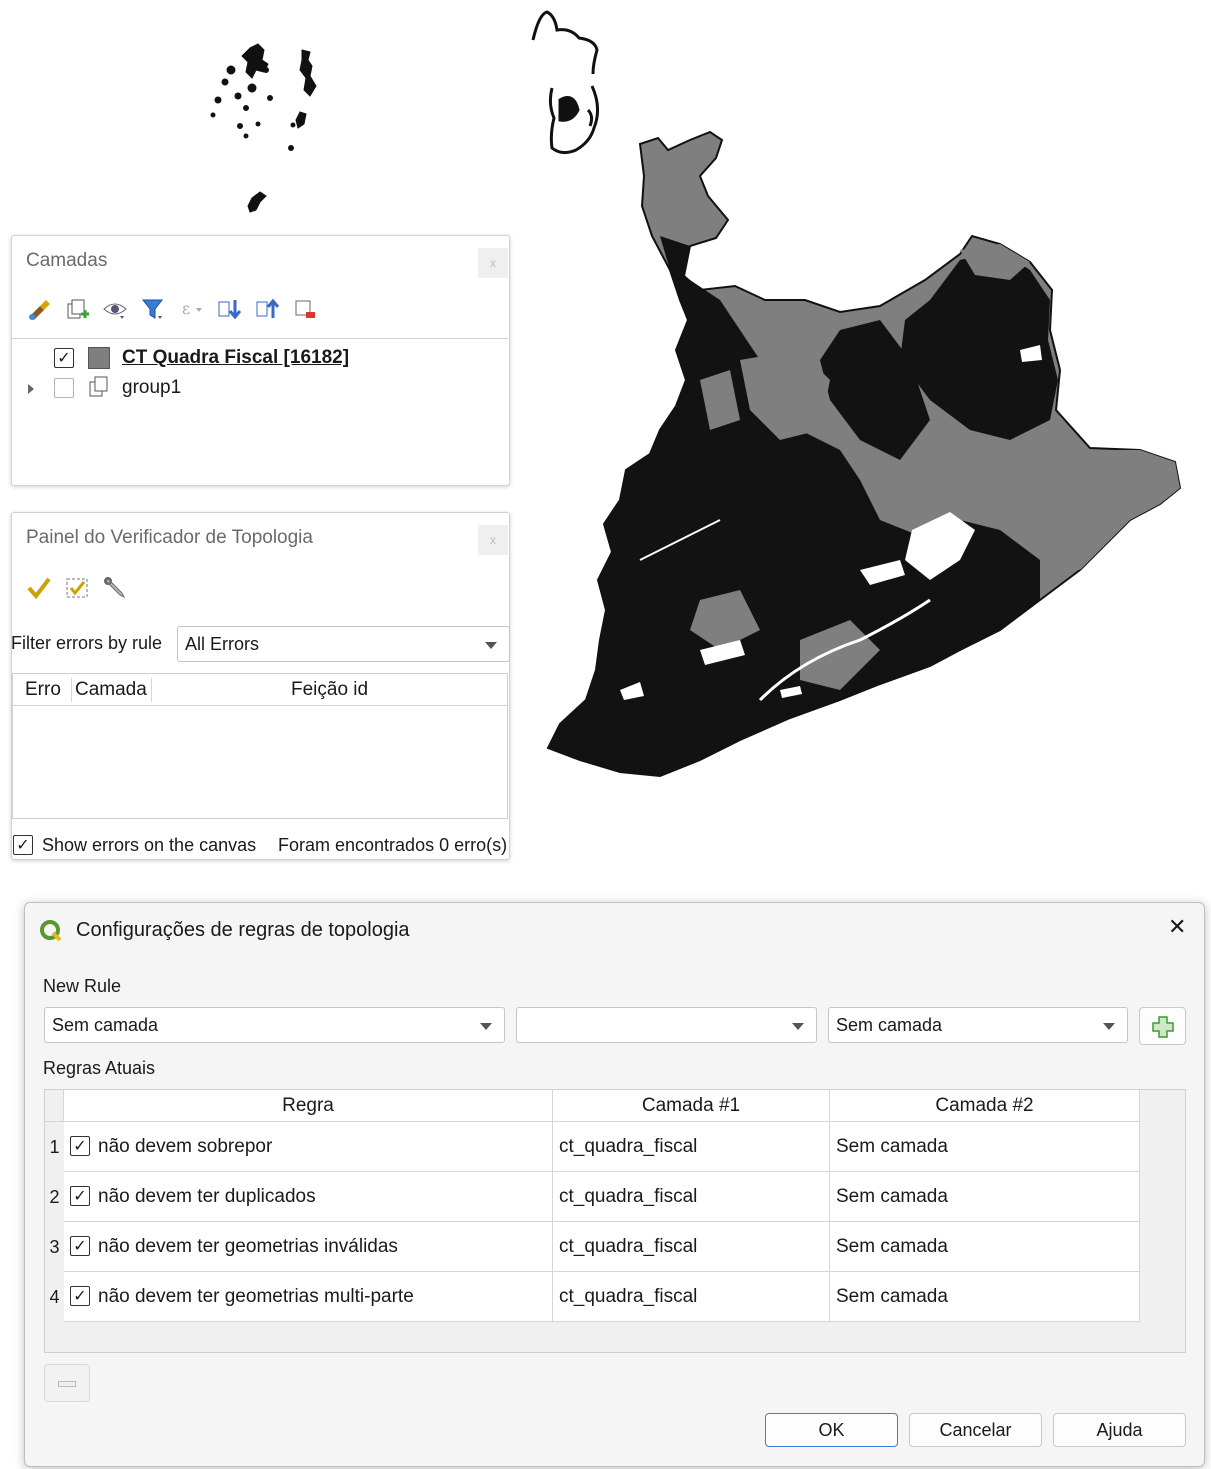 The width and height of the screenshot is (1211, 1469). What do you see at coordinates (493, 540) in the screenshot?
I see `topology-panel-close-button: x` at bounding box center [493, 540].